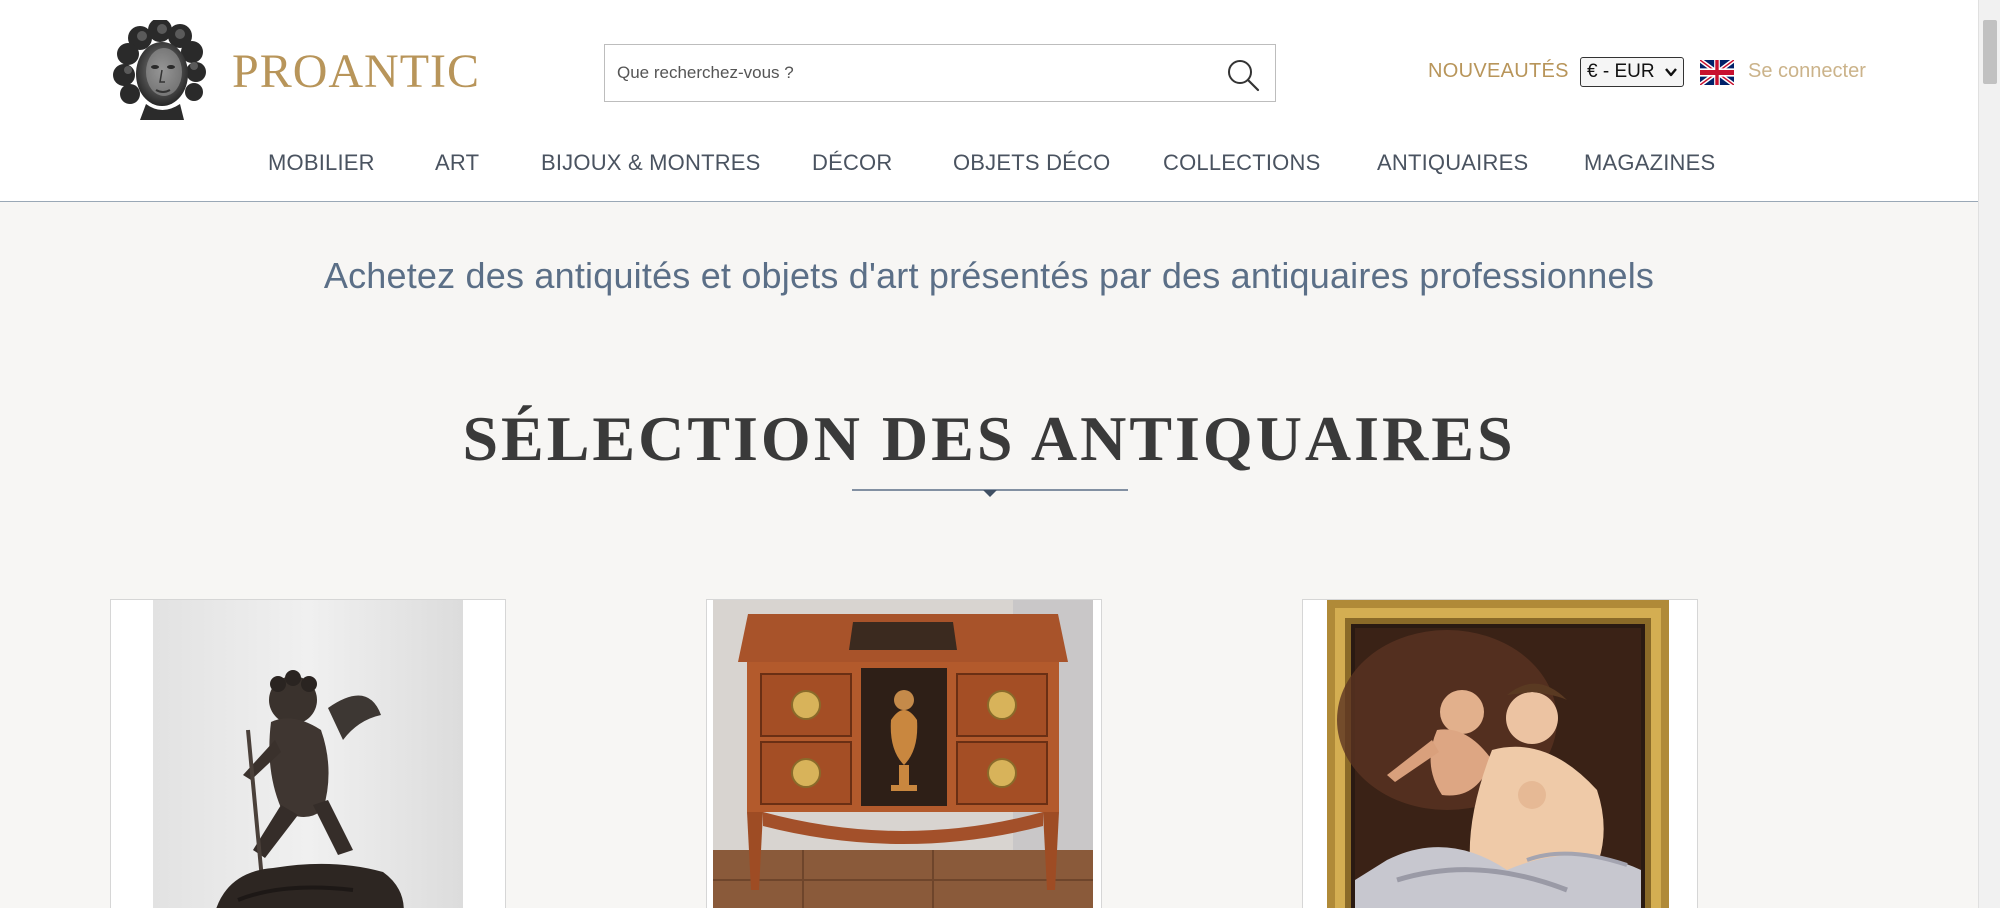  Describe the element at coordinates (1031, 163) in the screenshot. I see `nav-item-objets-deco: OBJETS DÉCO` at that location.